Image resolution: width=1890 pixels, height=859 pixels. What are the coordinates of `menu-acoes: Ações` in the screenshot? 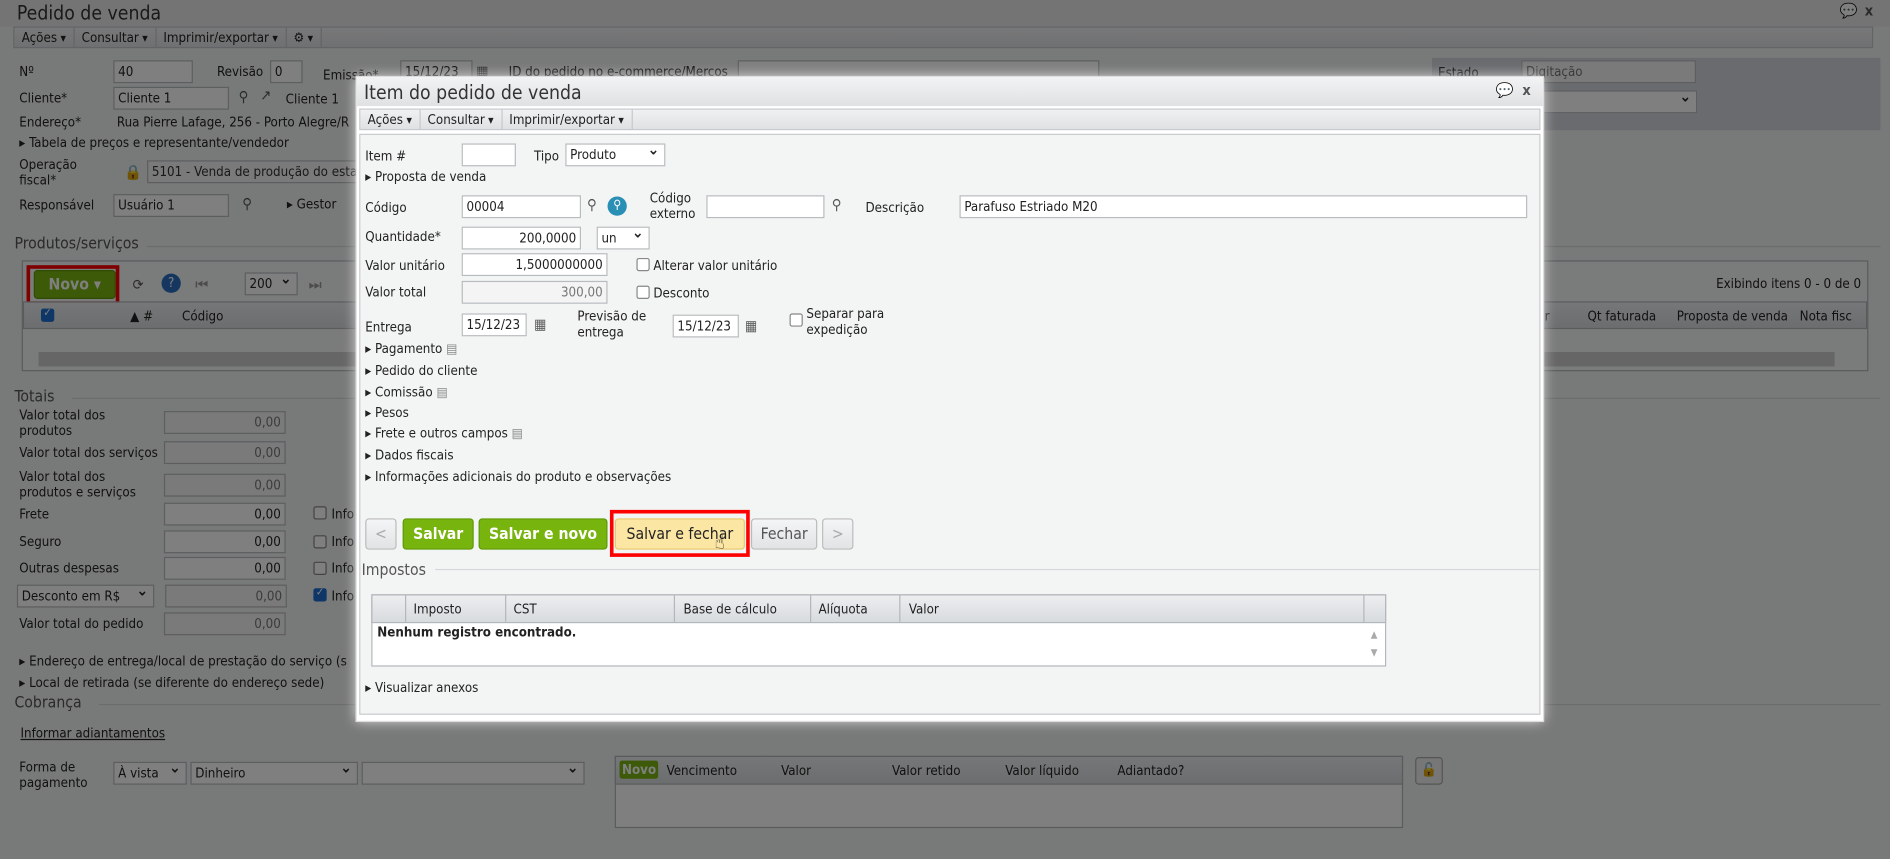 It's located at (390, 119).